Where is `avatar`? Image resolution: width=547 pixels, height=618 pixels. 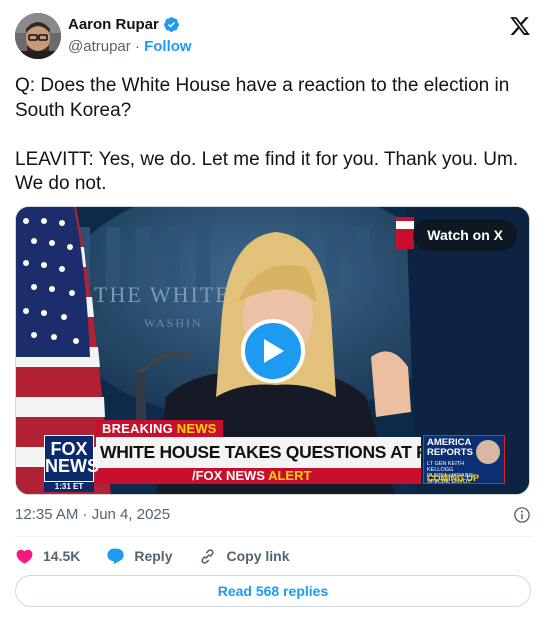 avatar is located at coordinates (38, 36).